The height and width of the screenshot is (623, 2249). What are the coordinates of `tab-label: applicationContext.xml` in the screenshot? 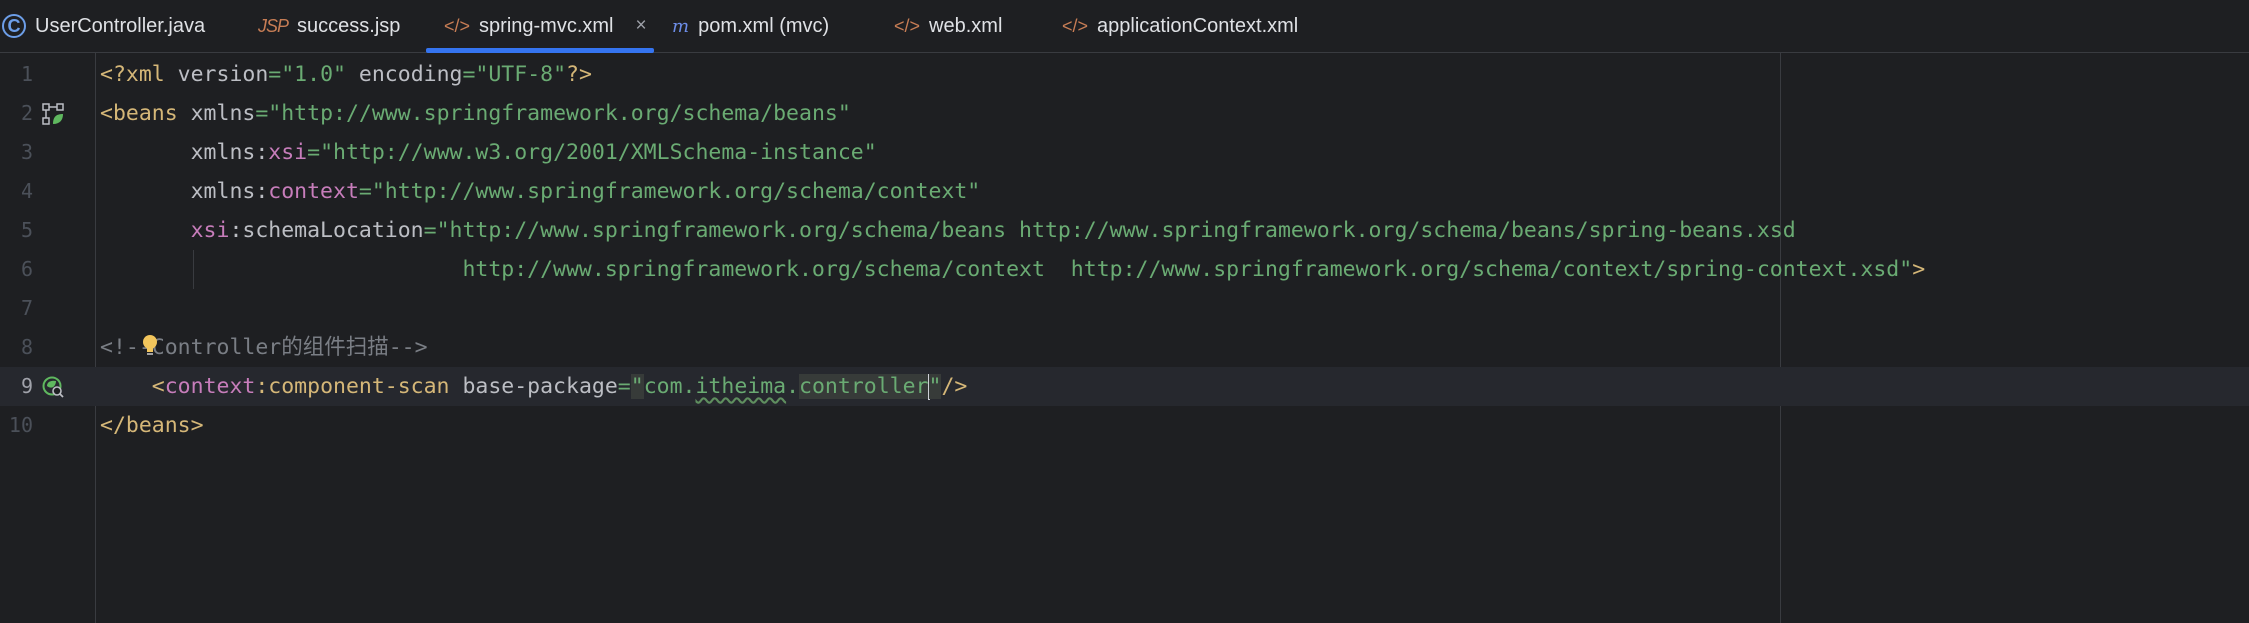 It's located at (1198, 25).